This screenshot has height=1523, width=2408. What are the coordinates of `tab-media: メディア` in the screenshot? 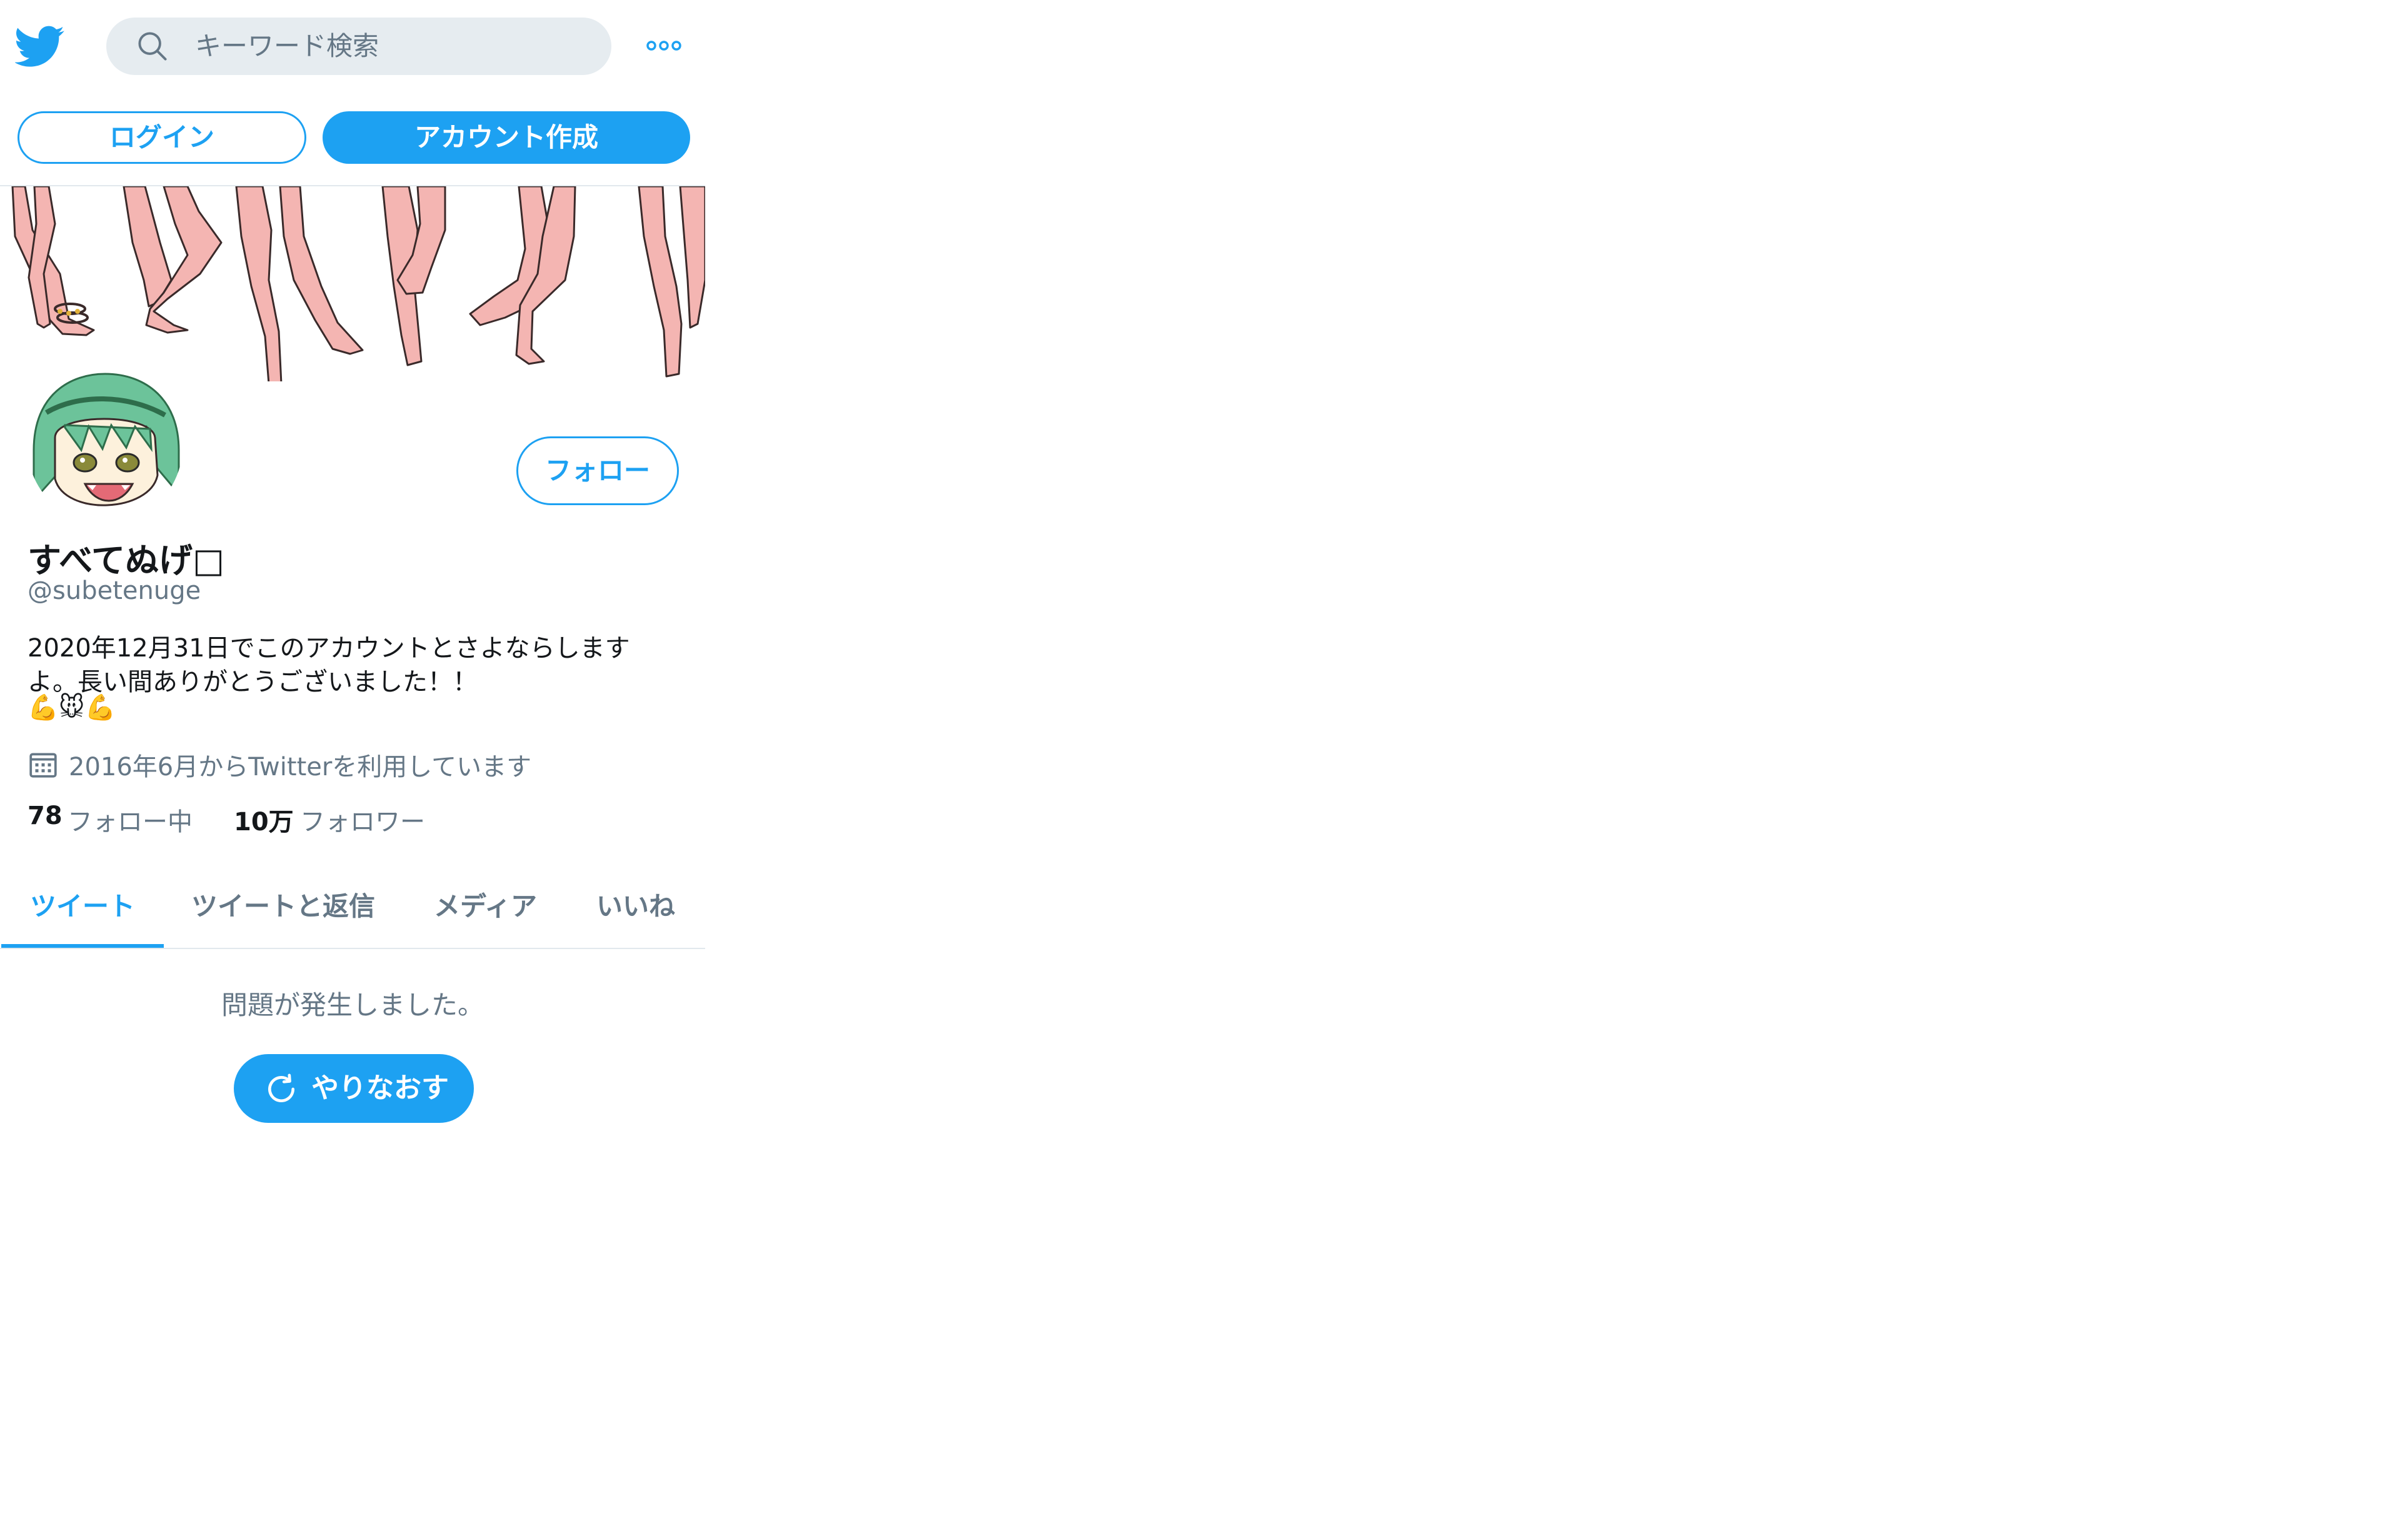 It's located at (485, 904).